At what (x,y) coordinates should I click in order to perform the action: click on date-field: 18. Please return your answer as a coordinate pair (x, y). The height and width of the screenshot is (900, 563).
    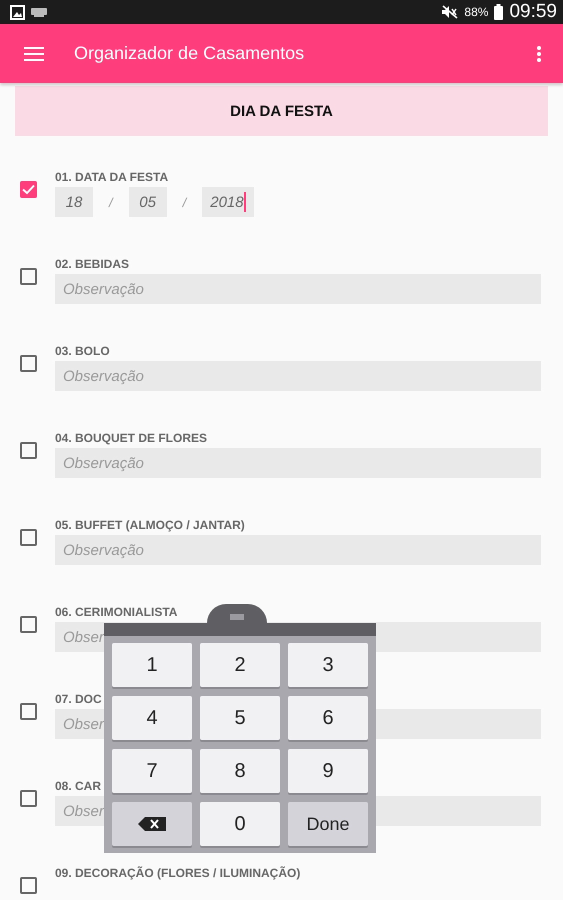
    Looking at the image, I should click on (74, 202).